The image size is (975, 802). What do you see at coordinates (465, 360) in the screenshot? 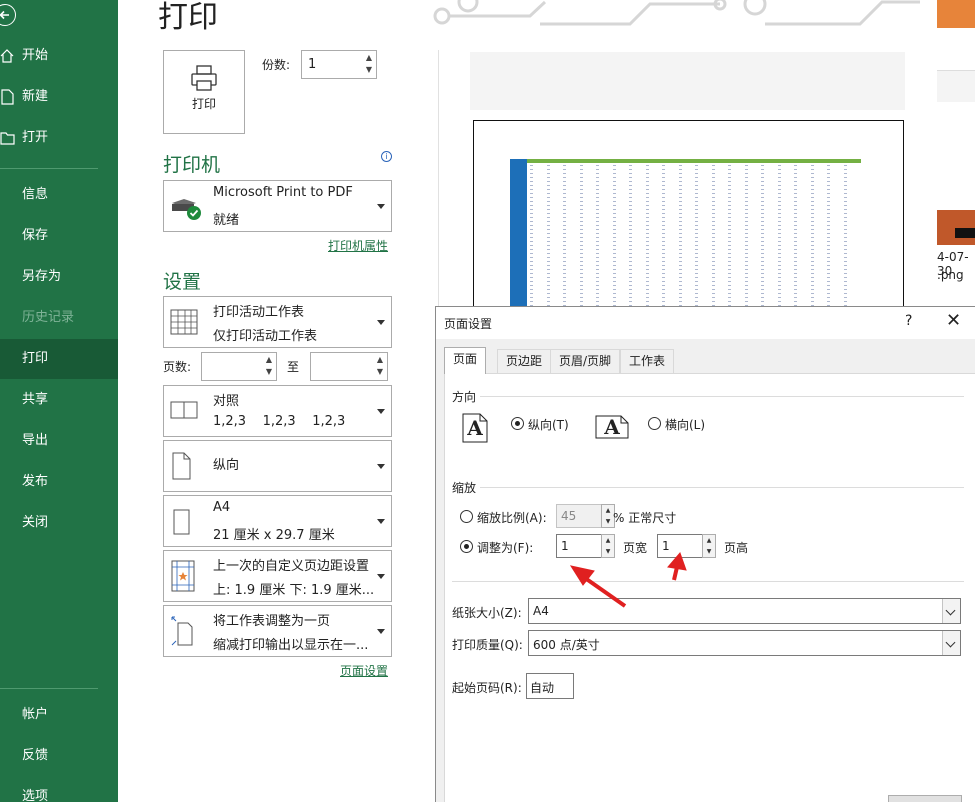
I see `tab-page: 页面` at bounding box center [465, 360].